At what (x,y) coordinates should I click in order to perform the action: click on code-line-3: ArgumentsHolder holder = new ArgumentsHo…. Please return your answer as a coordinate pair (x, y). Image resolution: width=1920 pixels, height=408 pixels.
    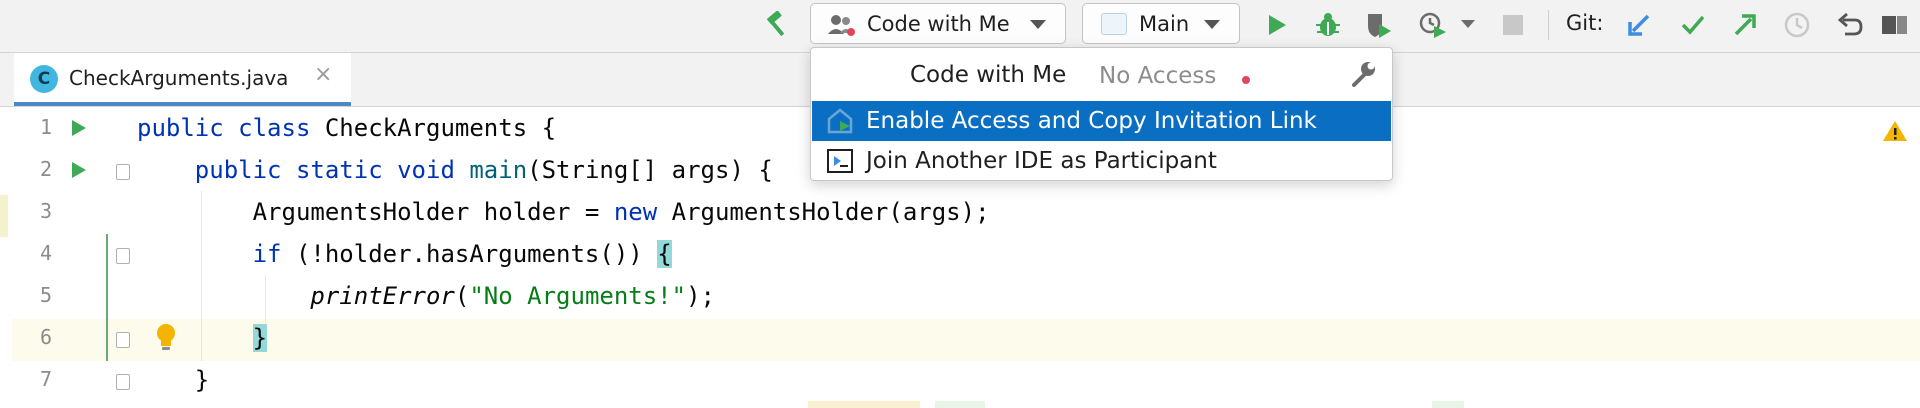
    Looking at the image, I should click on (563, 212).